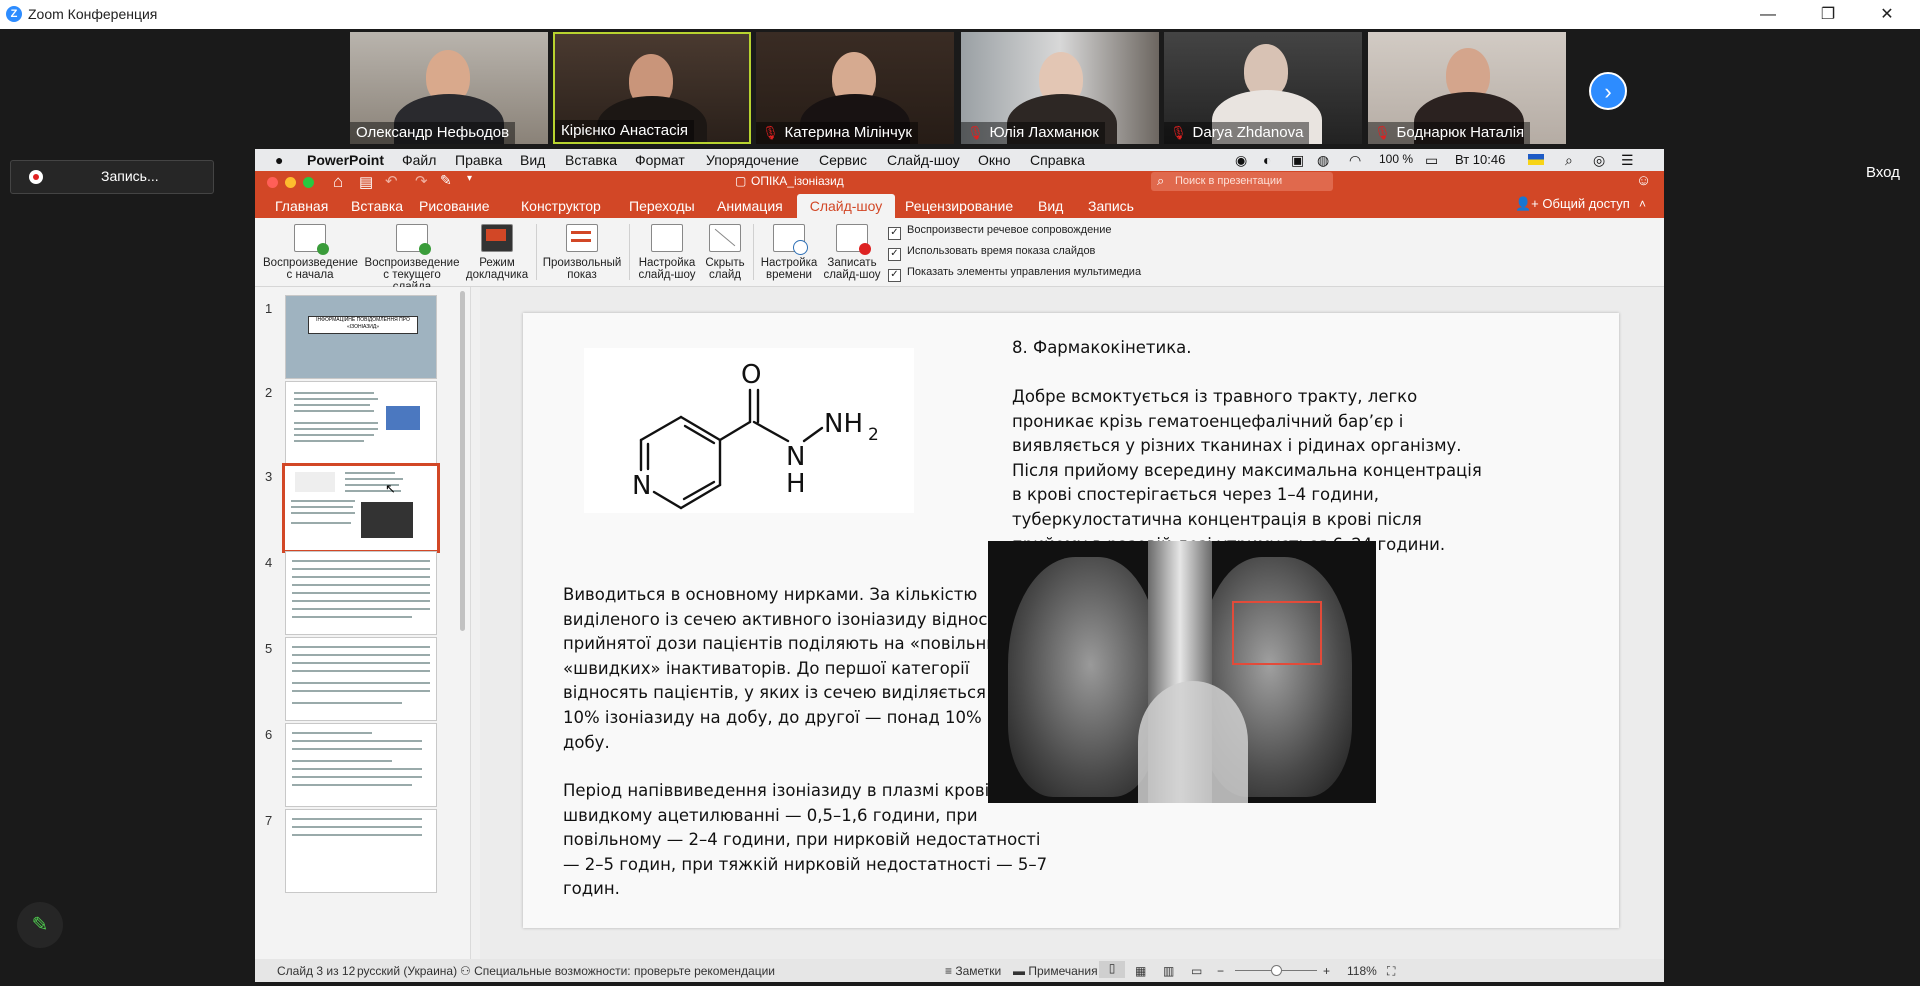 Image resolution: width=1920 pixels, height=986 pixels. What do you see at coordinates (1196, 971) in the screenshot?
I see `slideshow-view-icon: ▭` at bounding box center [1196, 971].